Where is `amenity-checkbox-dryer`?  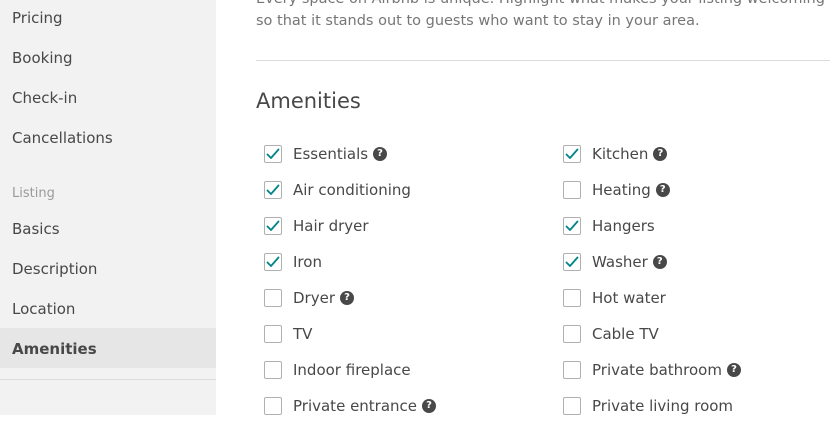
amenity-checkbox-dryer is located at coordinates (273, 298).